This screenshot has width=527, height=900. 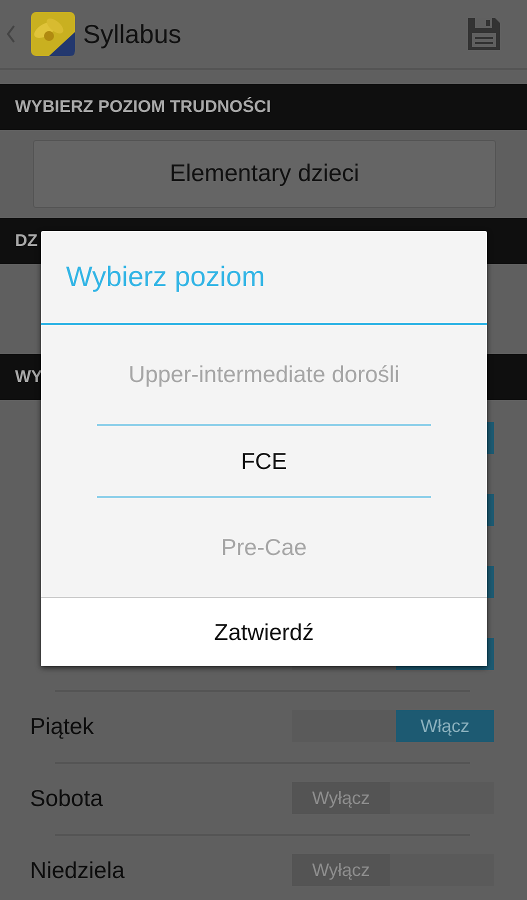 I want to click on day-label: Piątek, so click(x=62, y=726).